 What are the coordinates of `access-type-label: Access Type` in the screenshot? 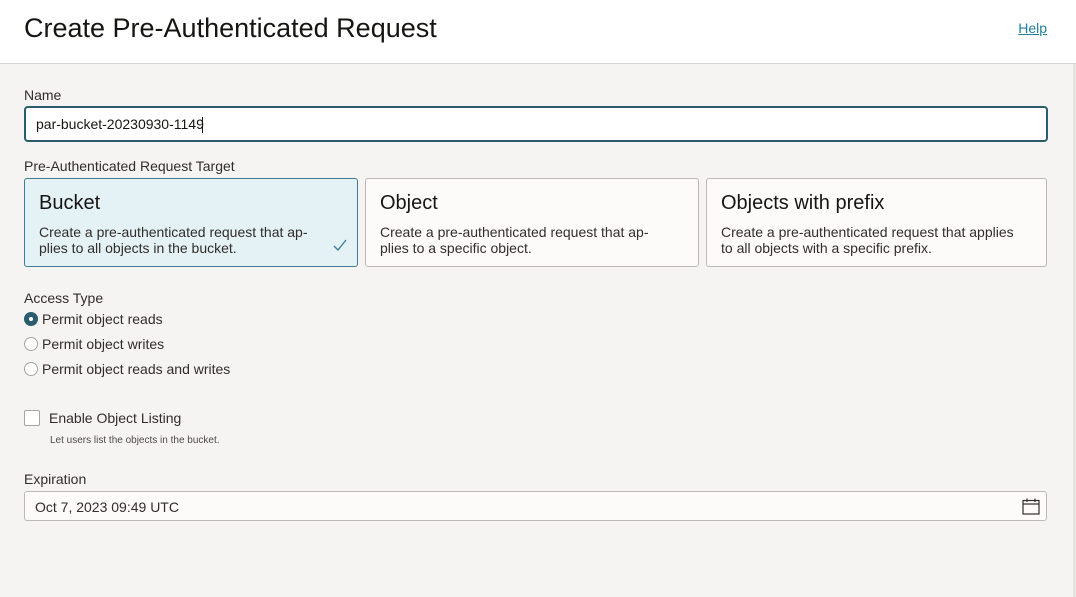 It's located at (64, 298).